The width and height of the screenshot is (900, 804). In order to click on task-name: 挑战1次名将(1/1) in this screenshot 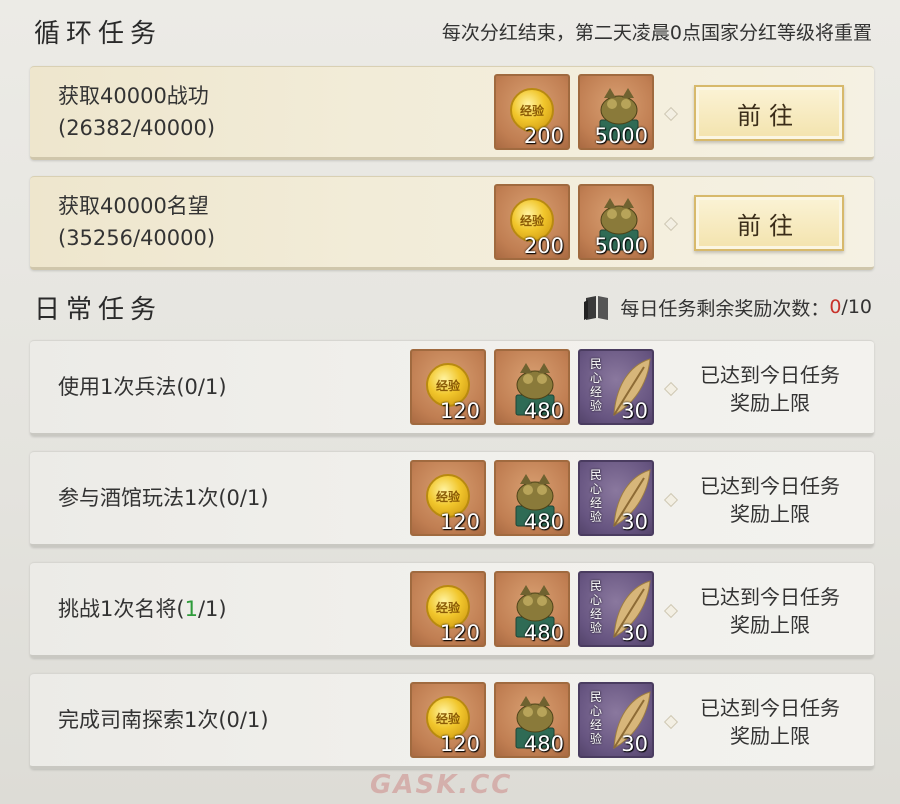, I will do `click(142, 609)`.